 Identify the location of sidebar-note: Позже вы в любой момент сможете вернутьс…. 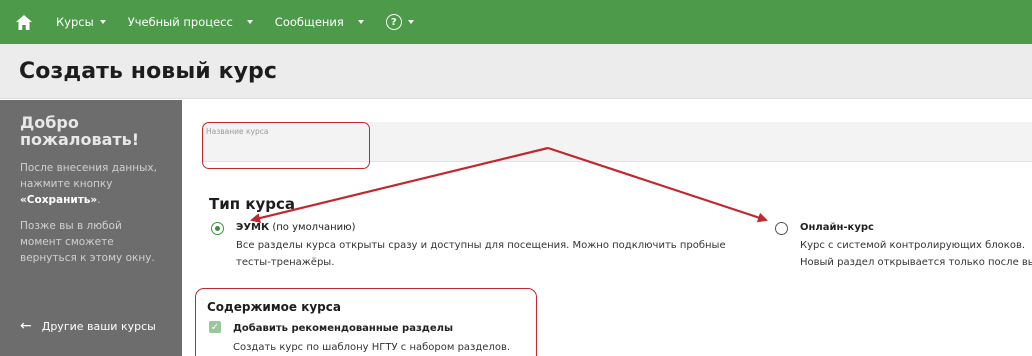
(87, 242).